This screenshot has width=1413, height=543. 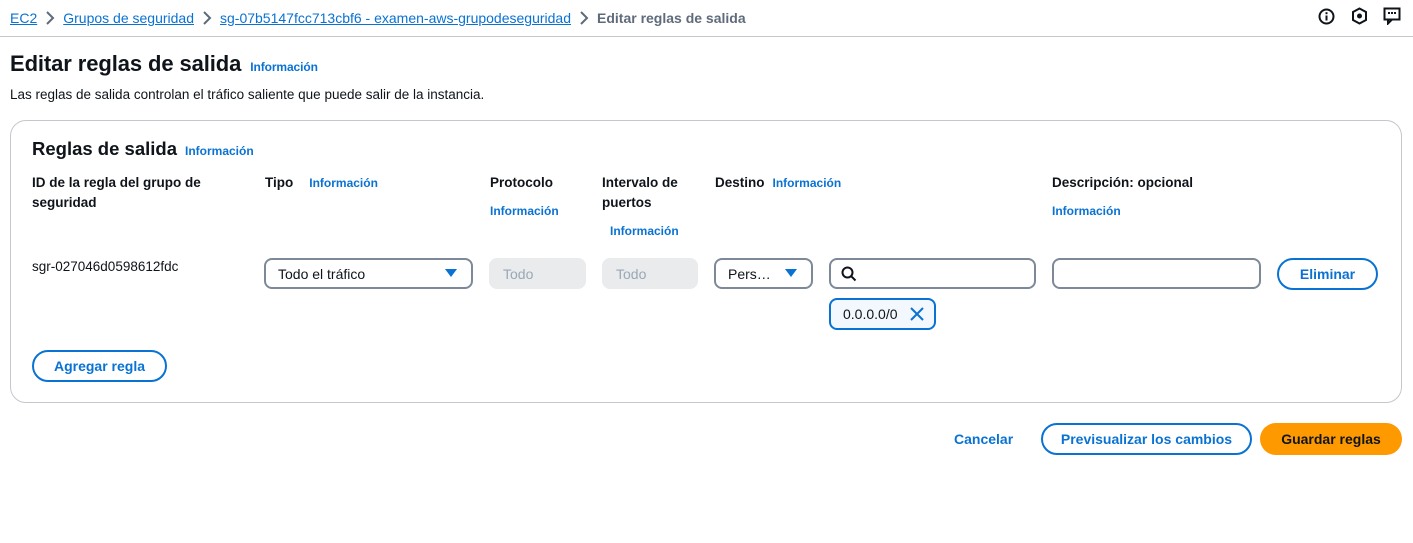 I want to click on breadcrumb-ec2: EC2, so click(x=23, y=18).